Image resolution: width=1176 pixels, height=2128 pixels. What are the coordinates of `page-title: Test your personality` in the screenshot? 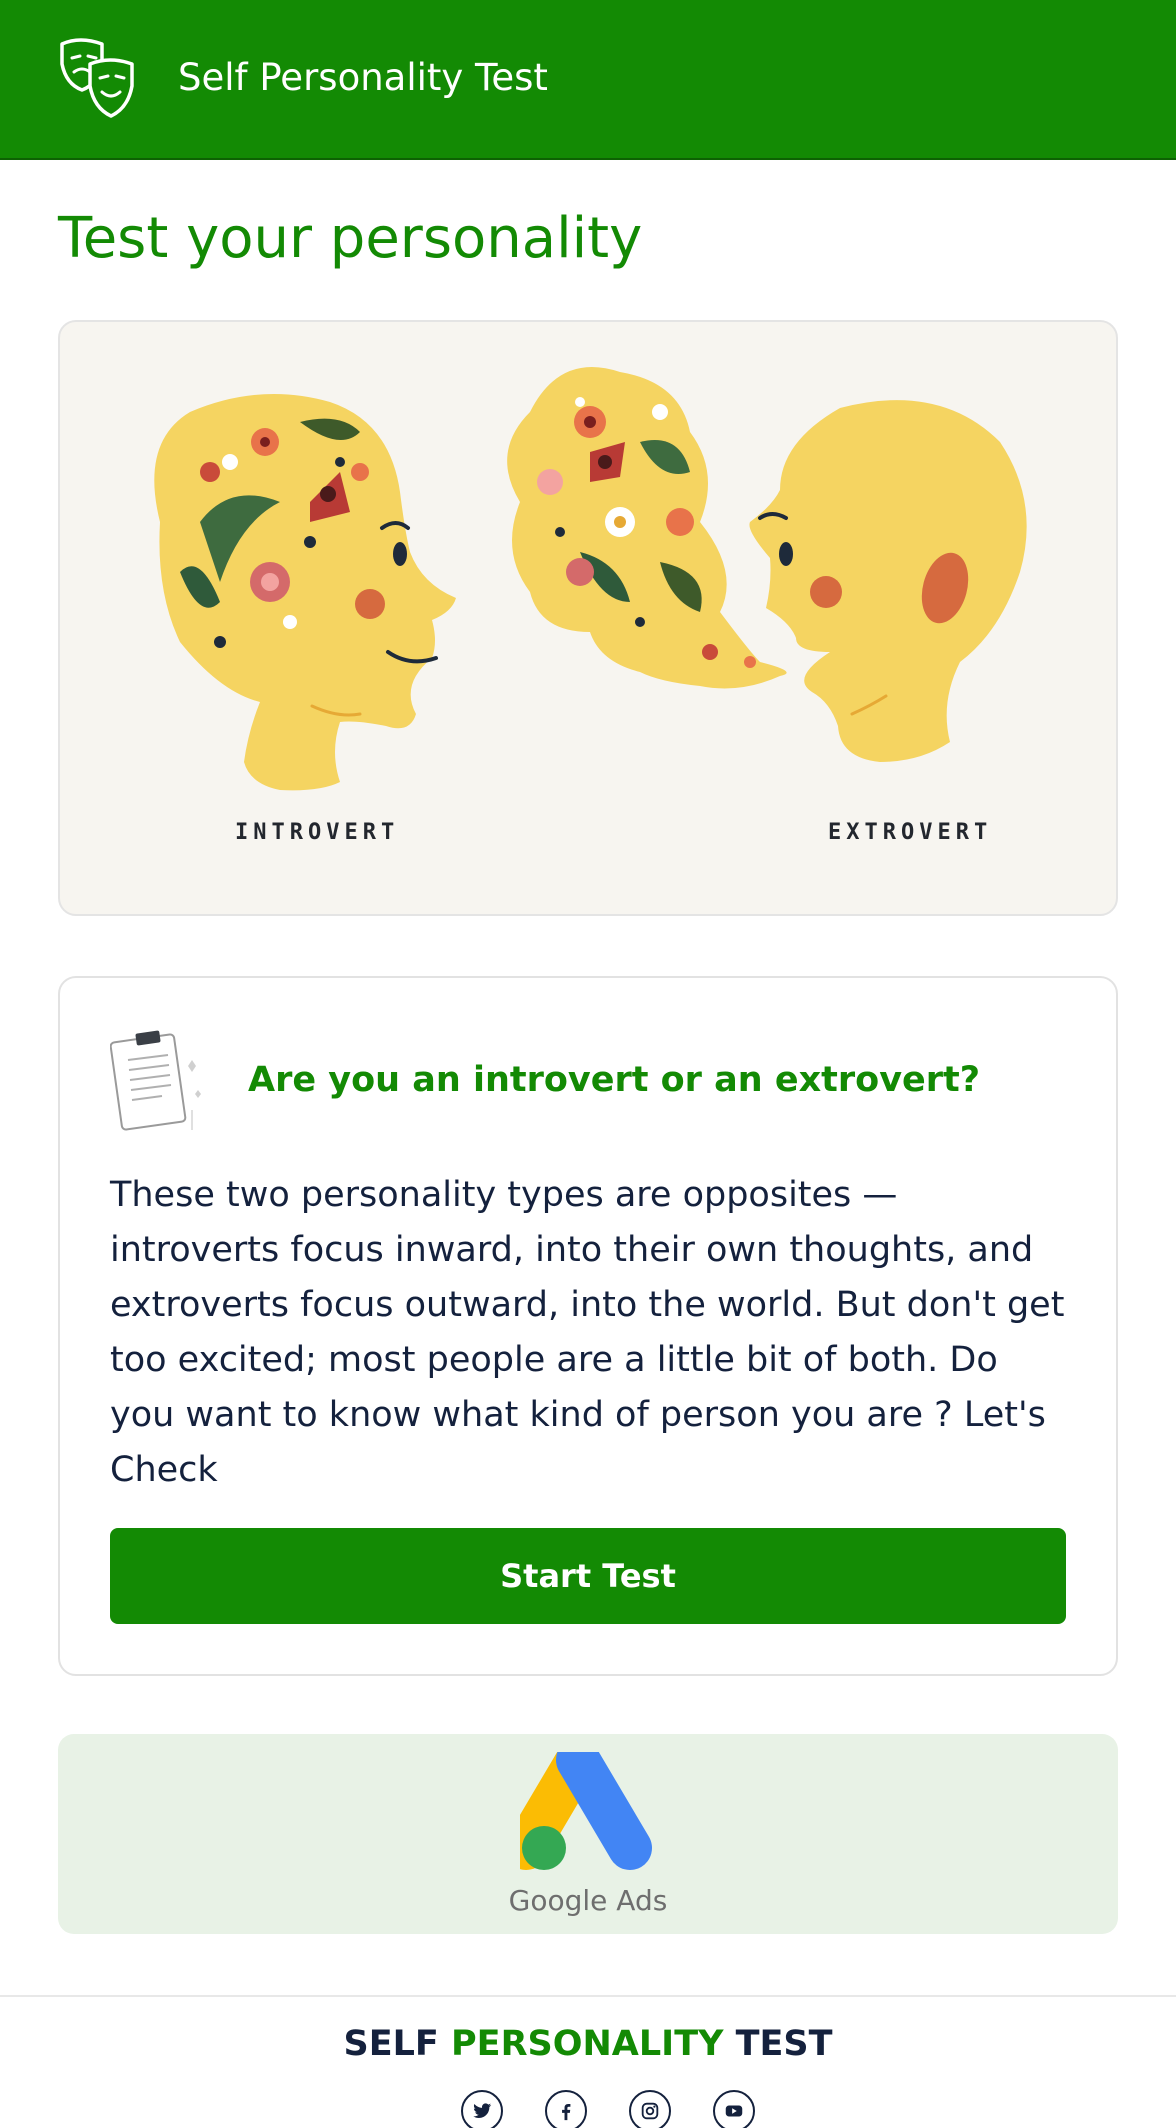 It's located at (350, 238).